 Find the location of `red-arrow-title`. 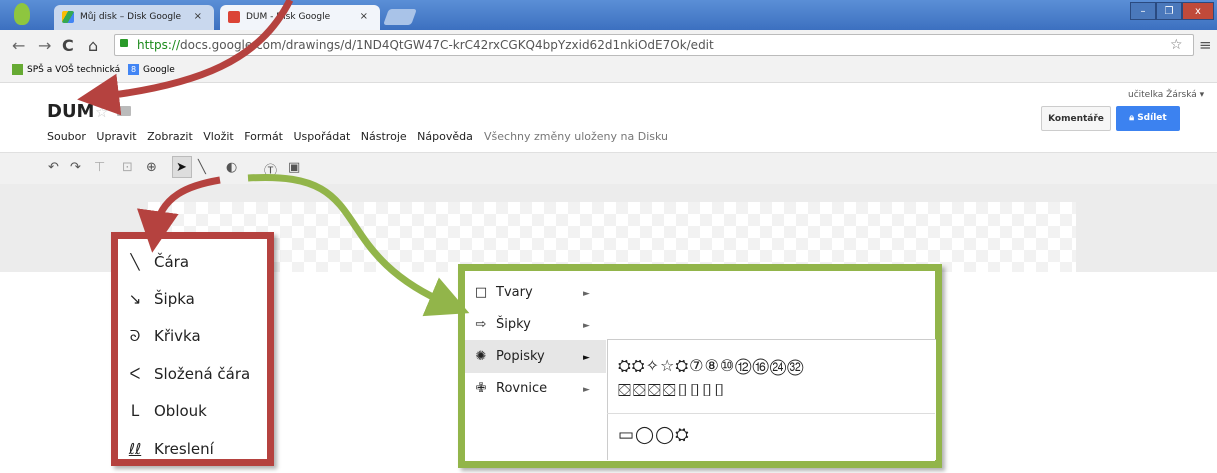

red-arrow-title is located at coordinates (185, 58).